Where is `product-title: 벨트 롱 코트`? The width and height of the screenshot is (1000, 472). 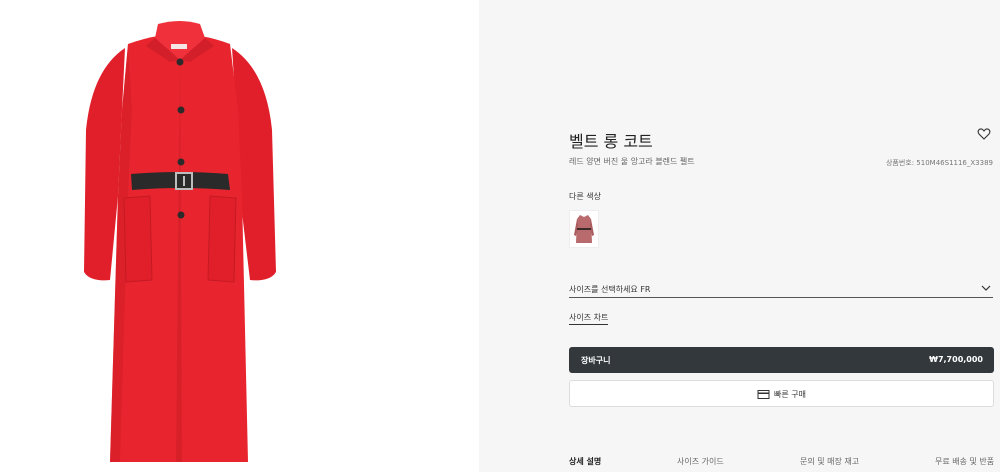
product-title: 벨트 롱 코트 is located at coordinates (611, 141).